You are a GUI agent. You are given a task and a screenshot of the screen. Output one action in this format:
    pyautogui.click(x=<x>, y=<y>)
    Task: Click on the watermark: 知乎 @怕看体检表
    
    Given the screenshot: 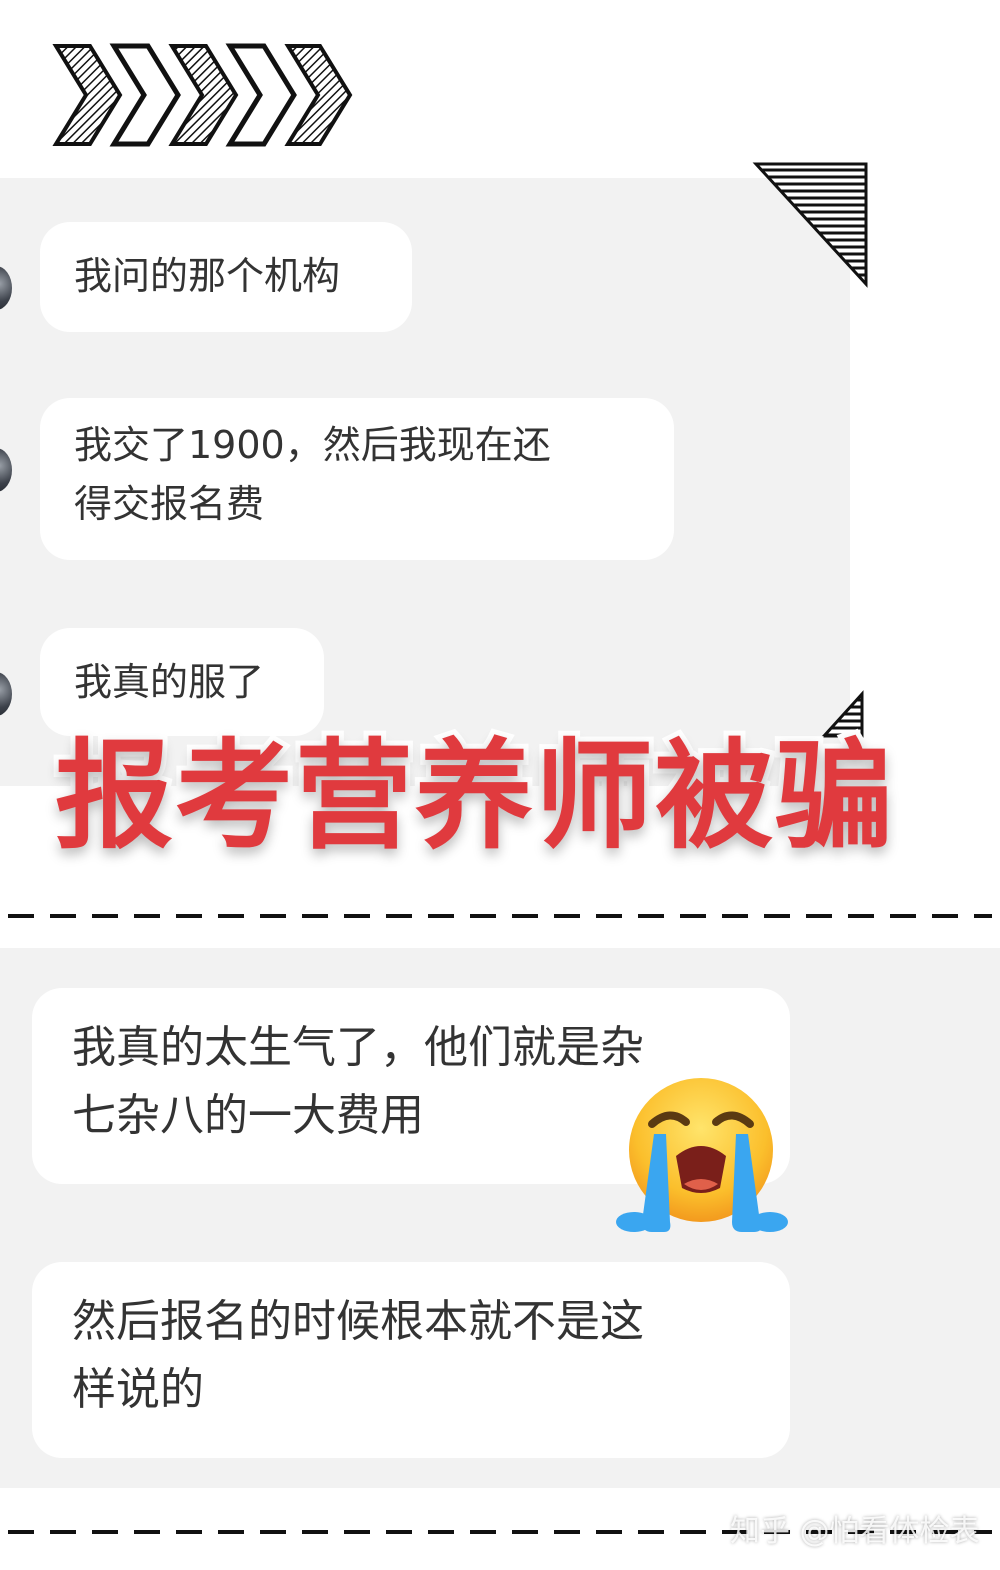 What is the action you would take?
    pyautogui.click(x=855, y=1531)
    